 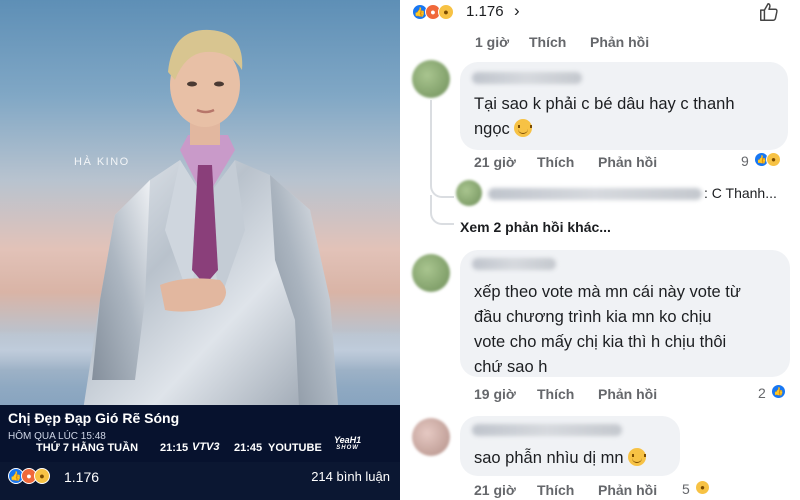 What do you see at coordinates (593, 317) in the screenshot?
I see `comment-3-line-2: đầu chương trình kia mn ko chịu` at bounding box center [593, 317].